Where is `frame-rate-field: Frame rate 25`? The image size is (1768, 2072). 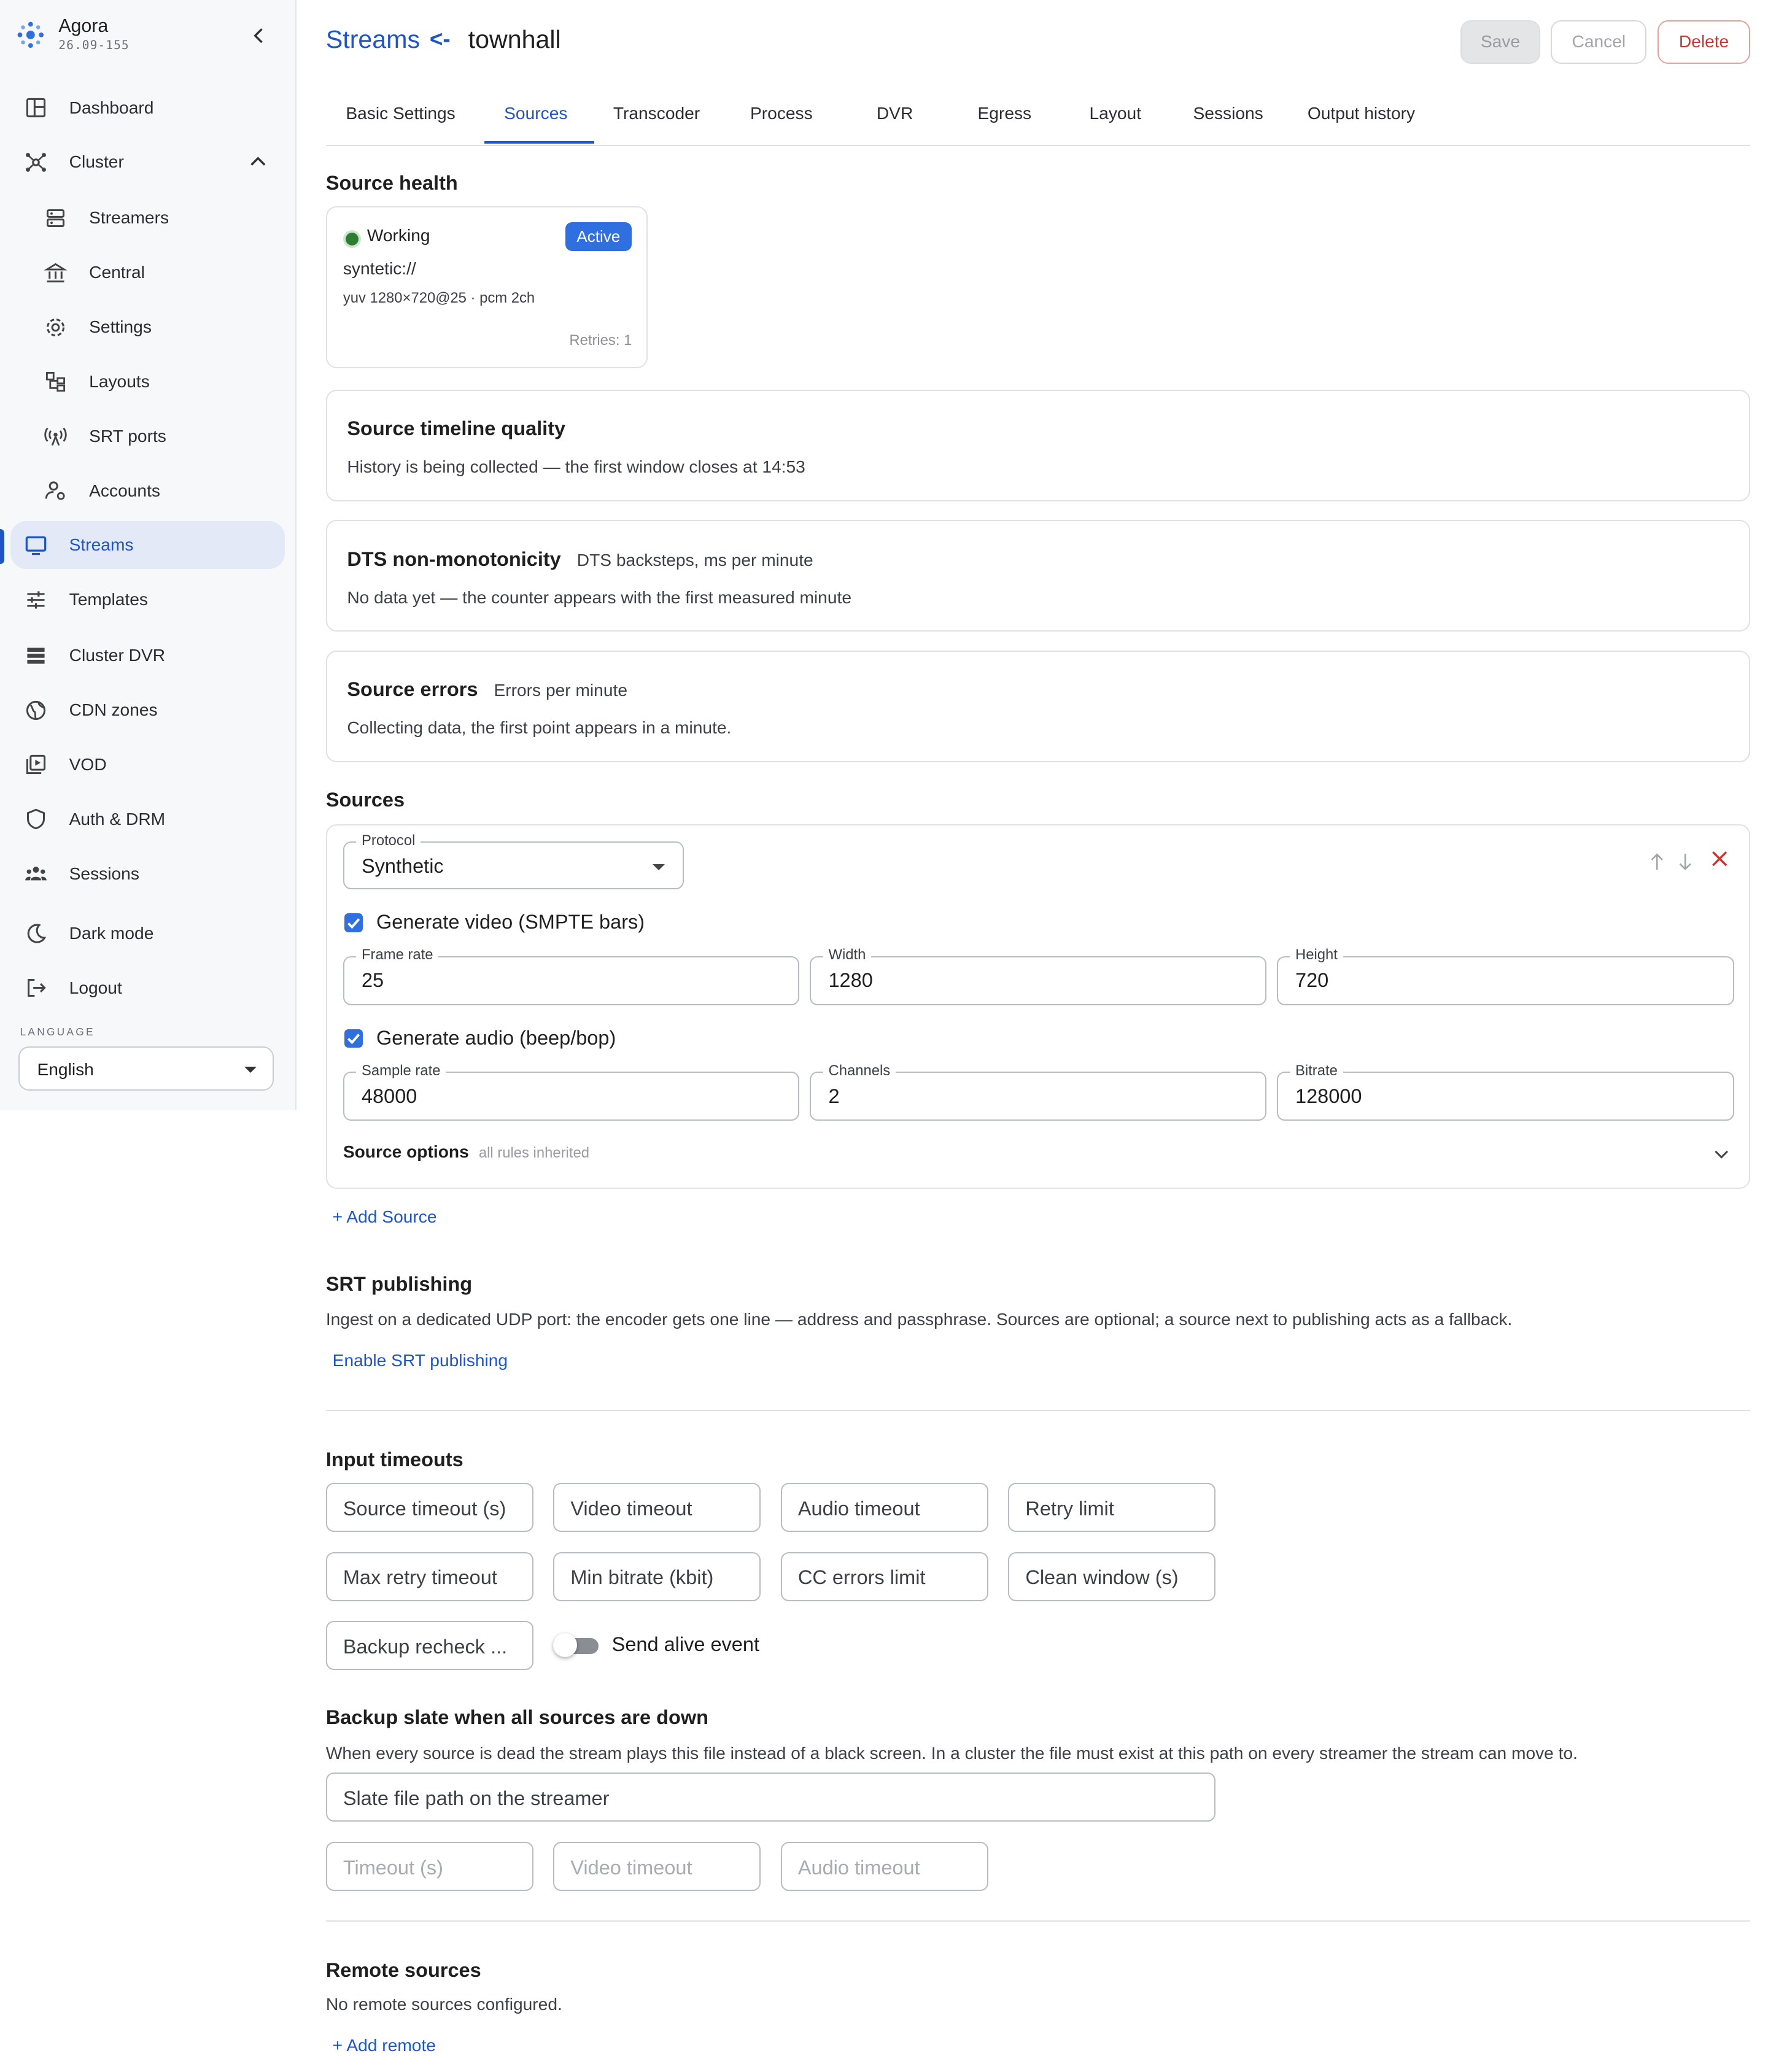
frame-rate-field: Frame rate 25 is located at coordinates (571, 975).